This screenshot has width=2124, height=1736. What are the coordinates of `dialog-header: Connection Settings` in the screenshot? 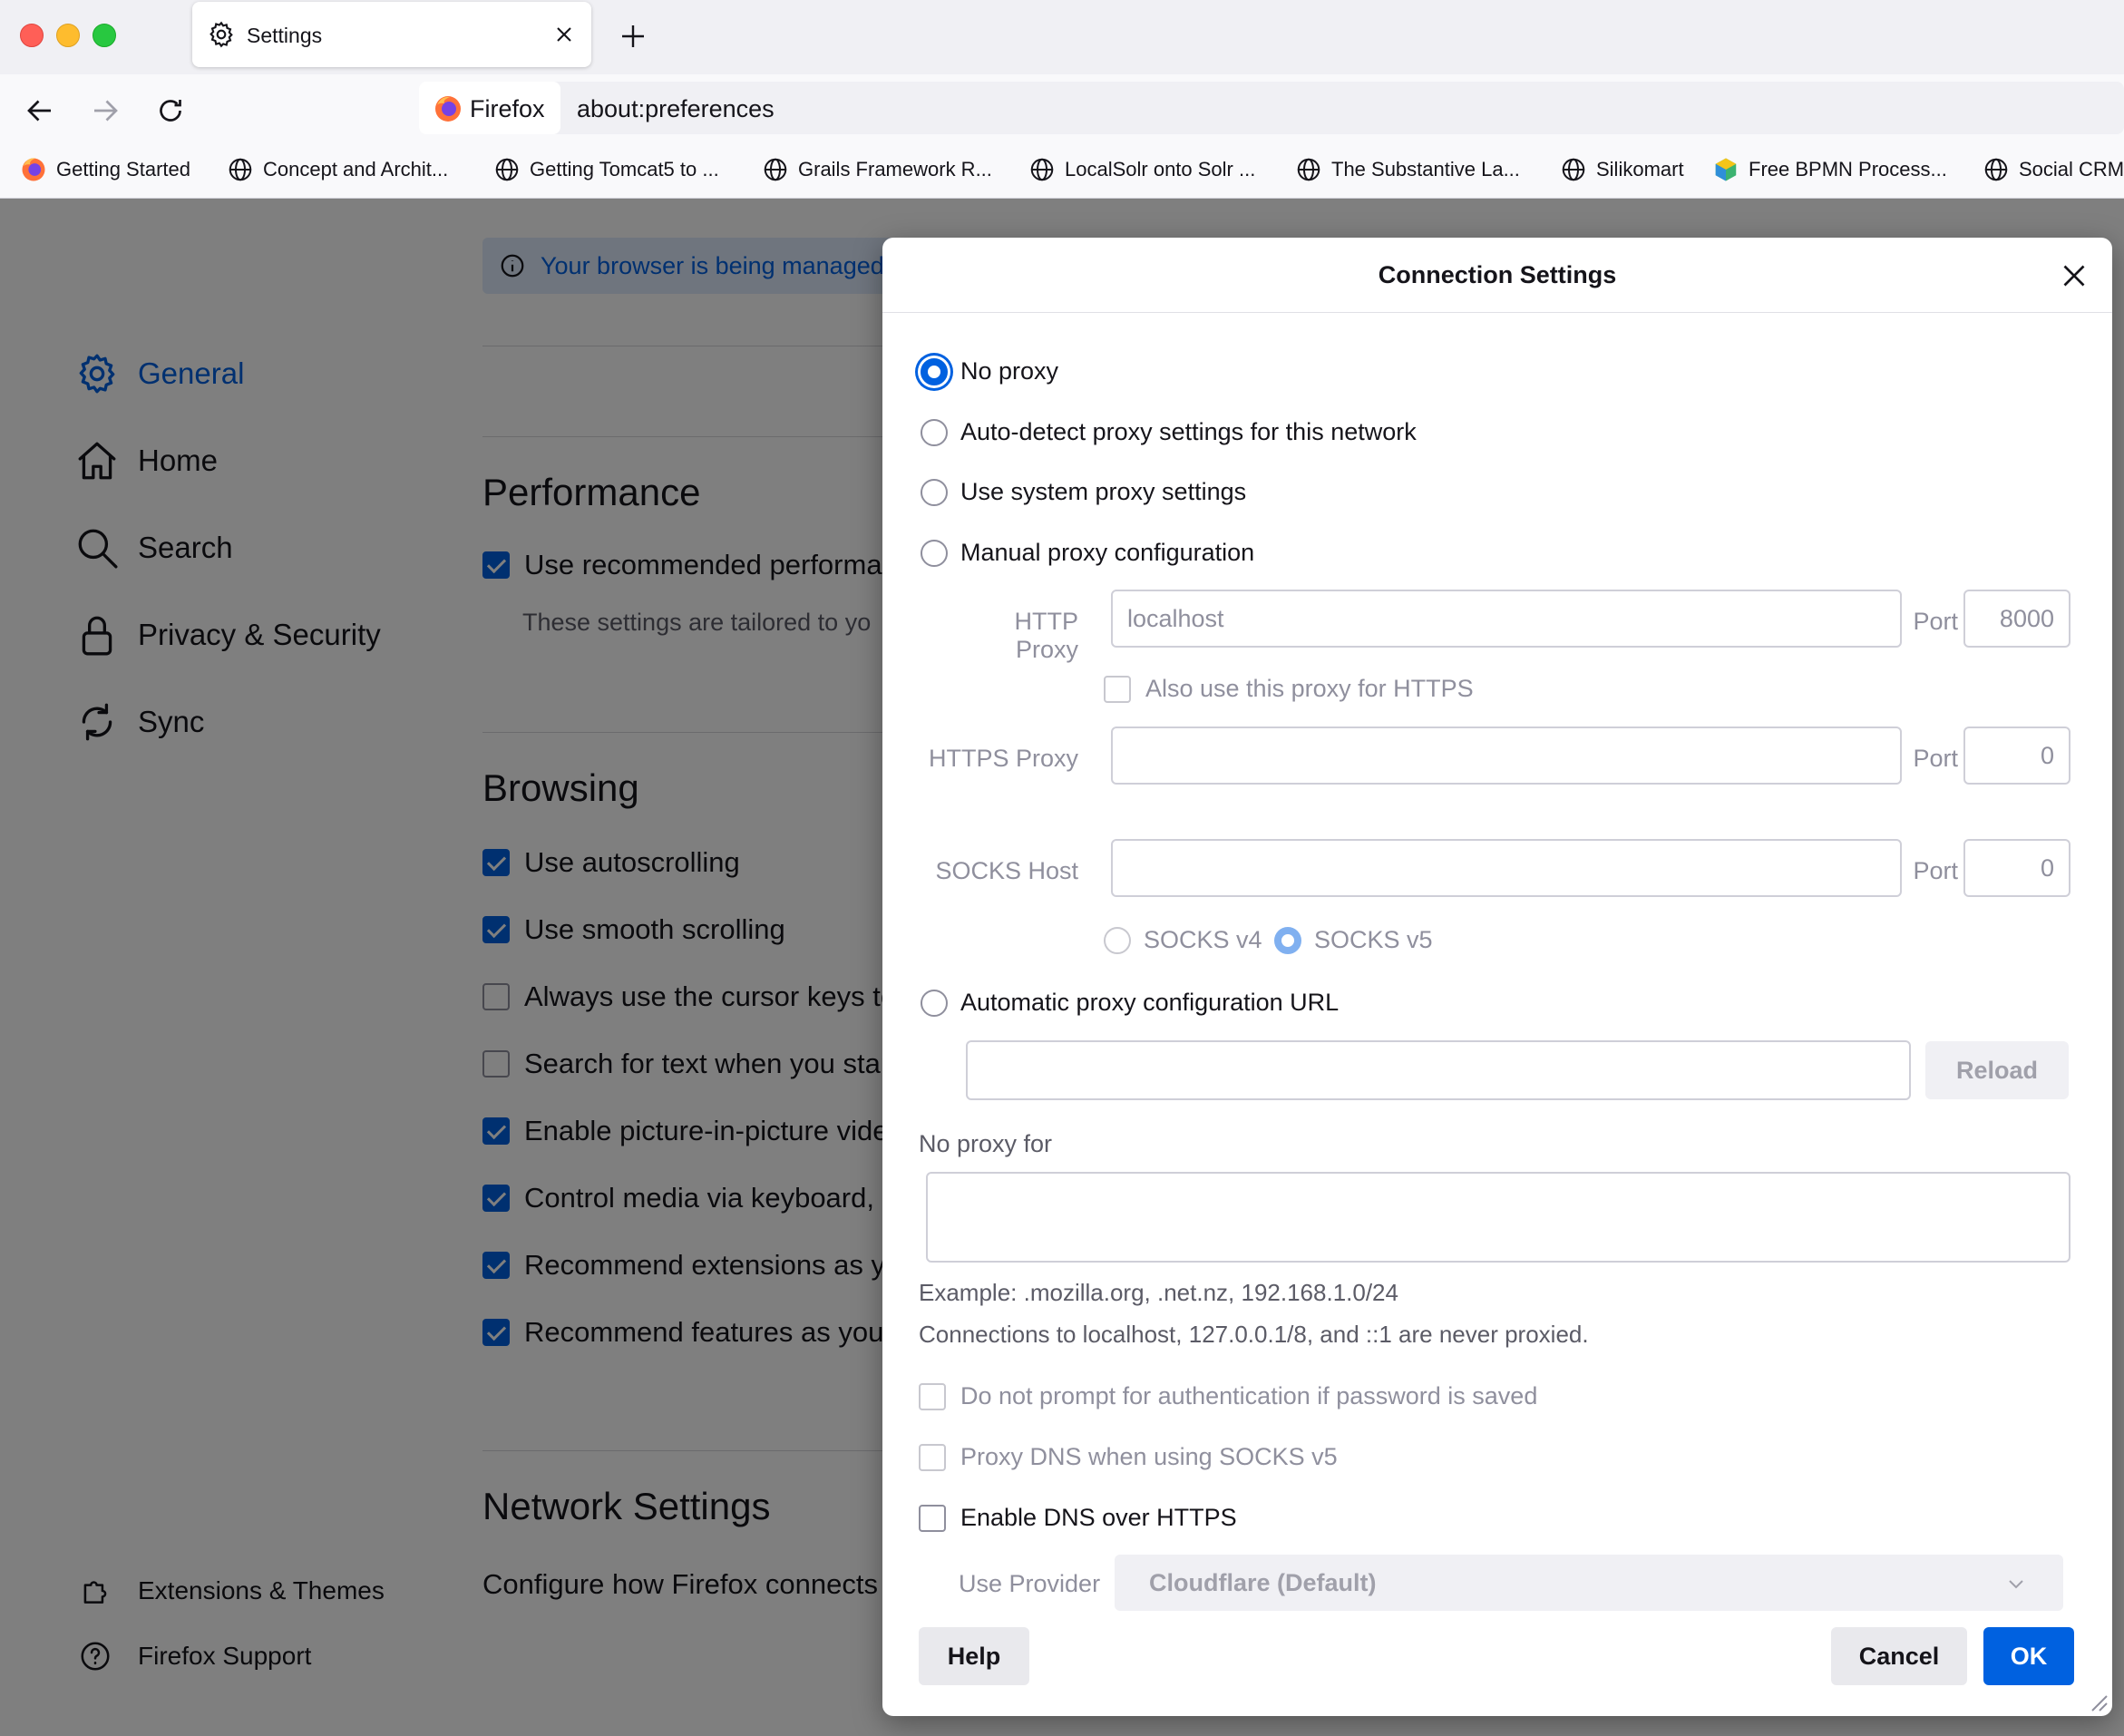 It's located at (1497, 275).